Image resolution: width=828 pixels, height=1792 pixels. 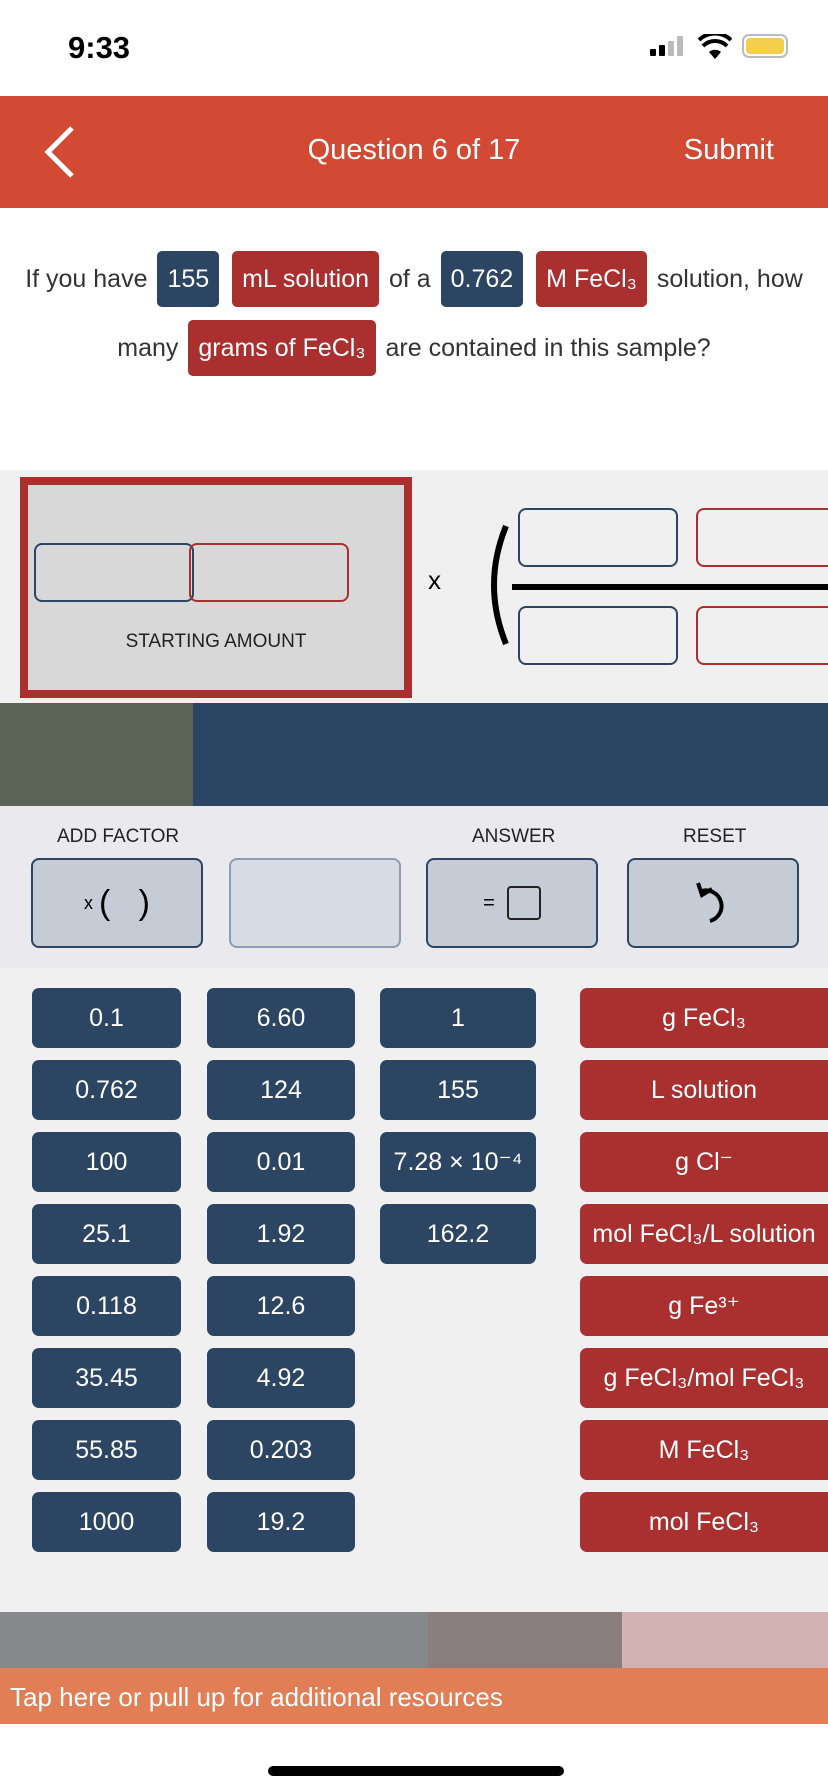 I want to click on number-tile: 0.1, so click(x=106, y=1018).